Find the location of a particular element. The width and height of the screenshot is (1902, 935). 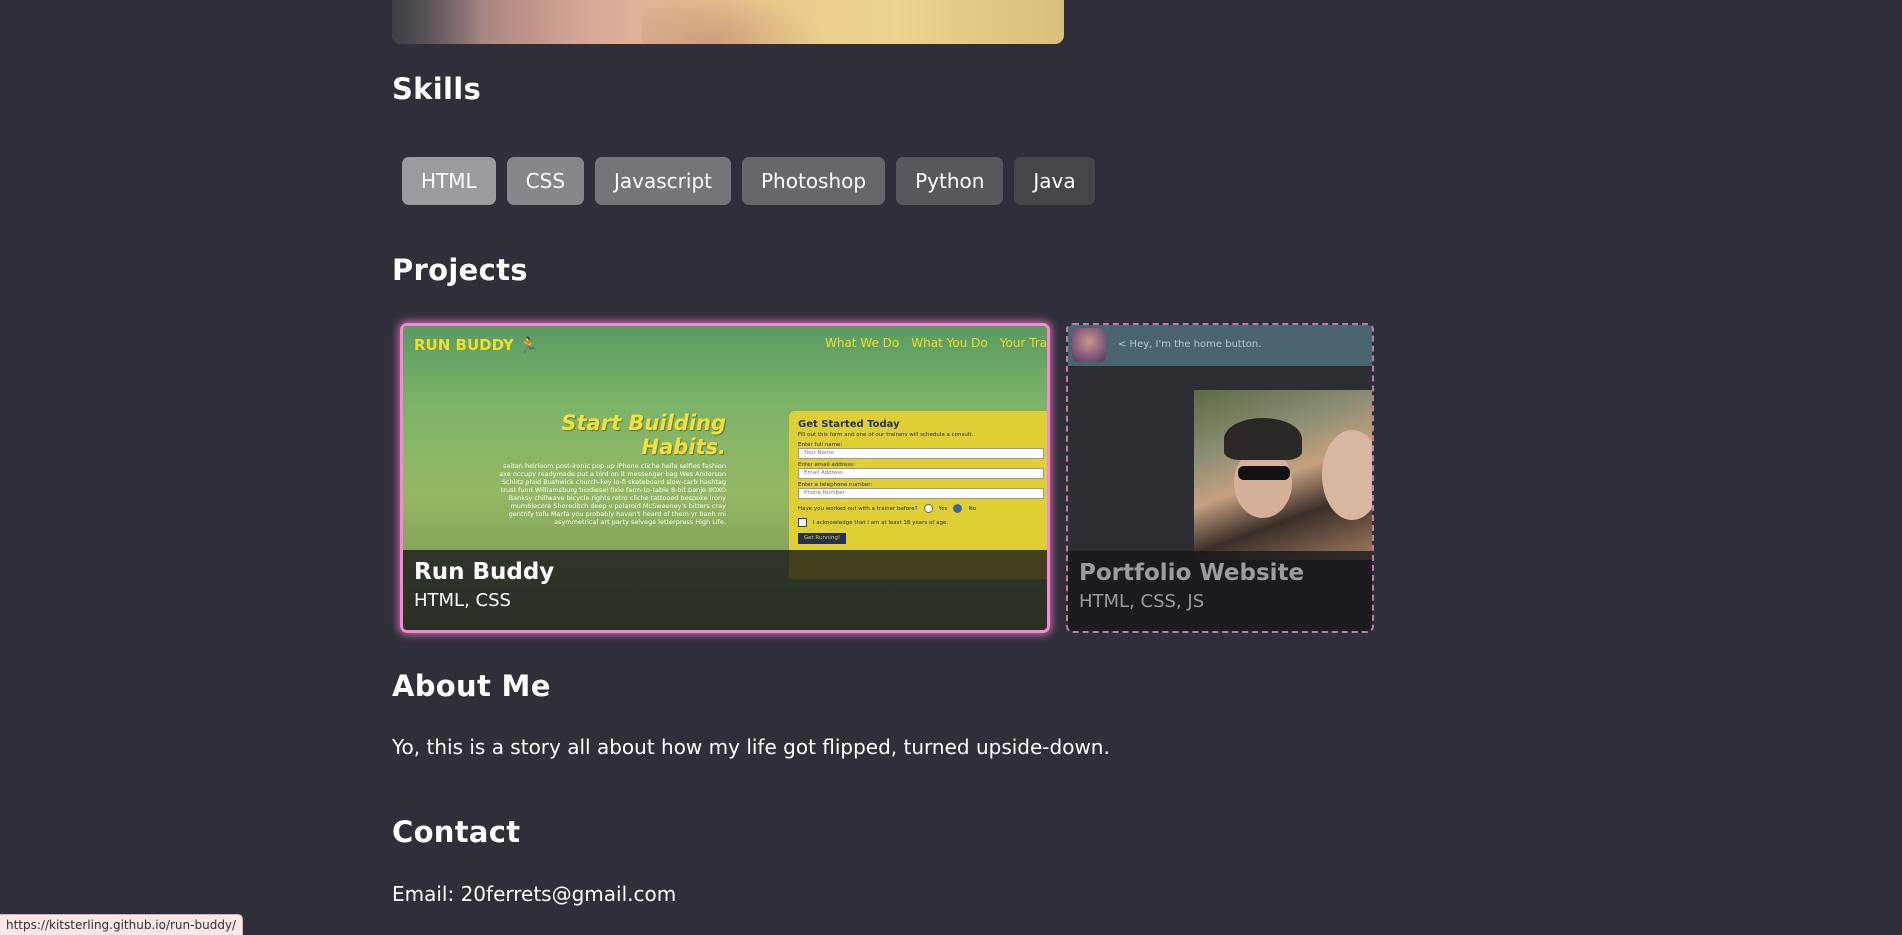

checkbox-icon is located at coordinates (802, 522).